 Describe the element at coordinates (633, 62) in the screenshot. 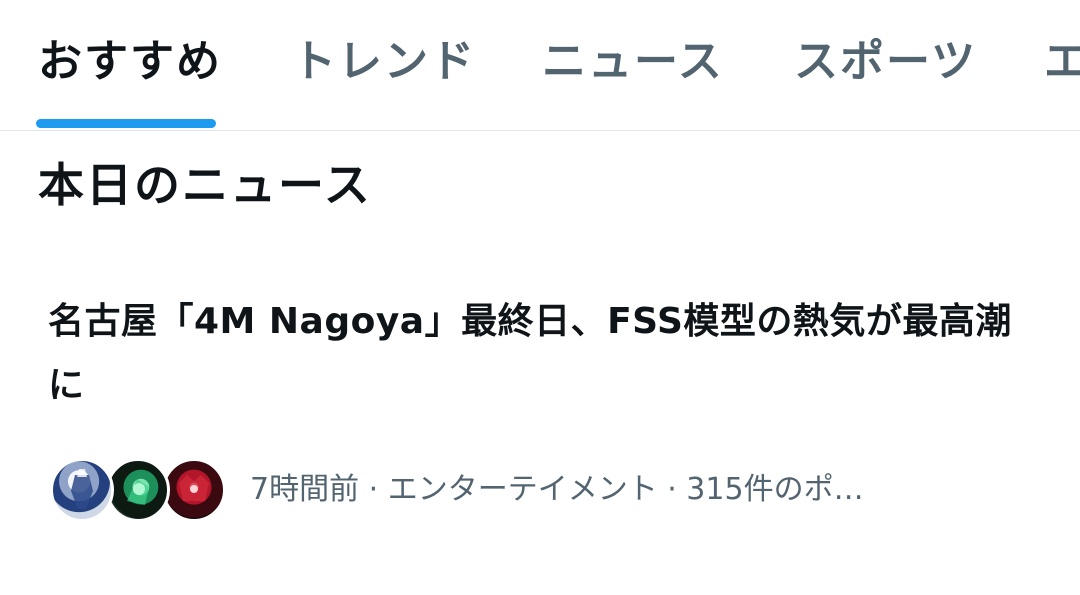

I see `tab-news: ニュース` at that location.